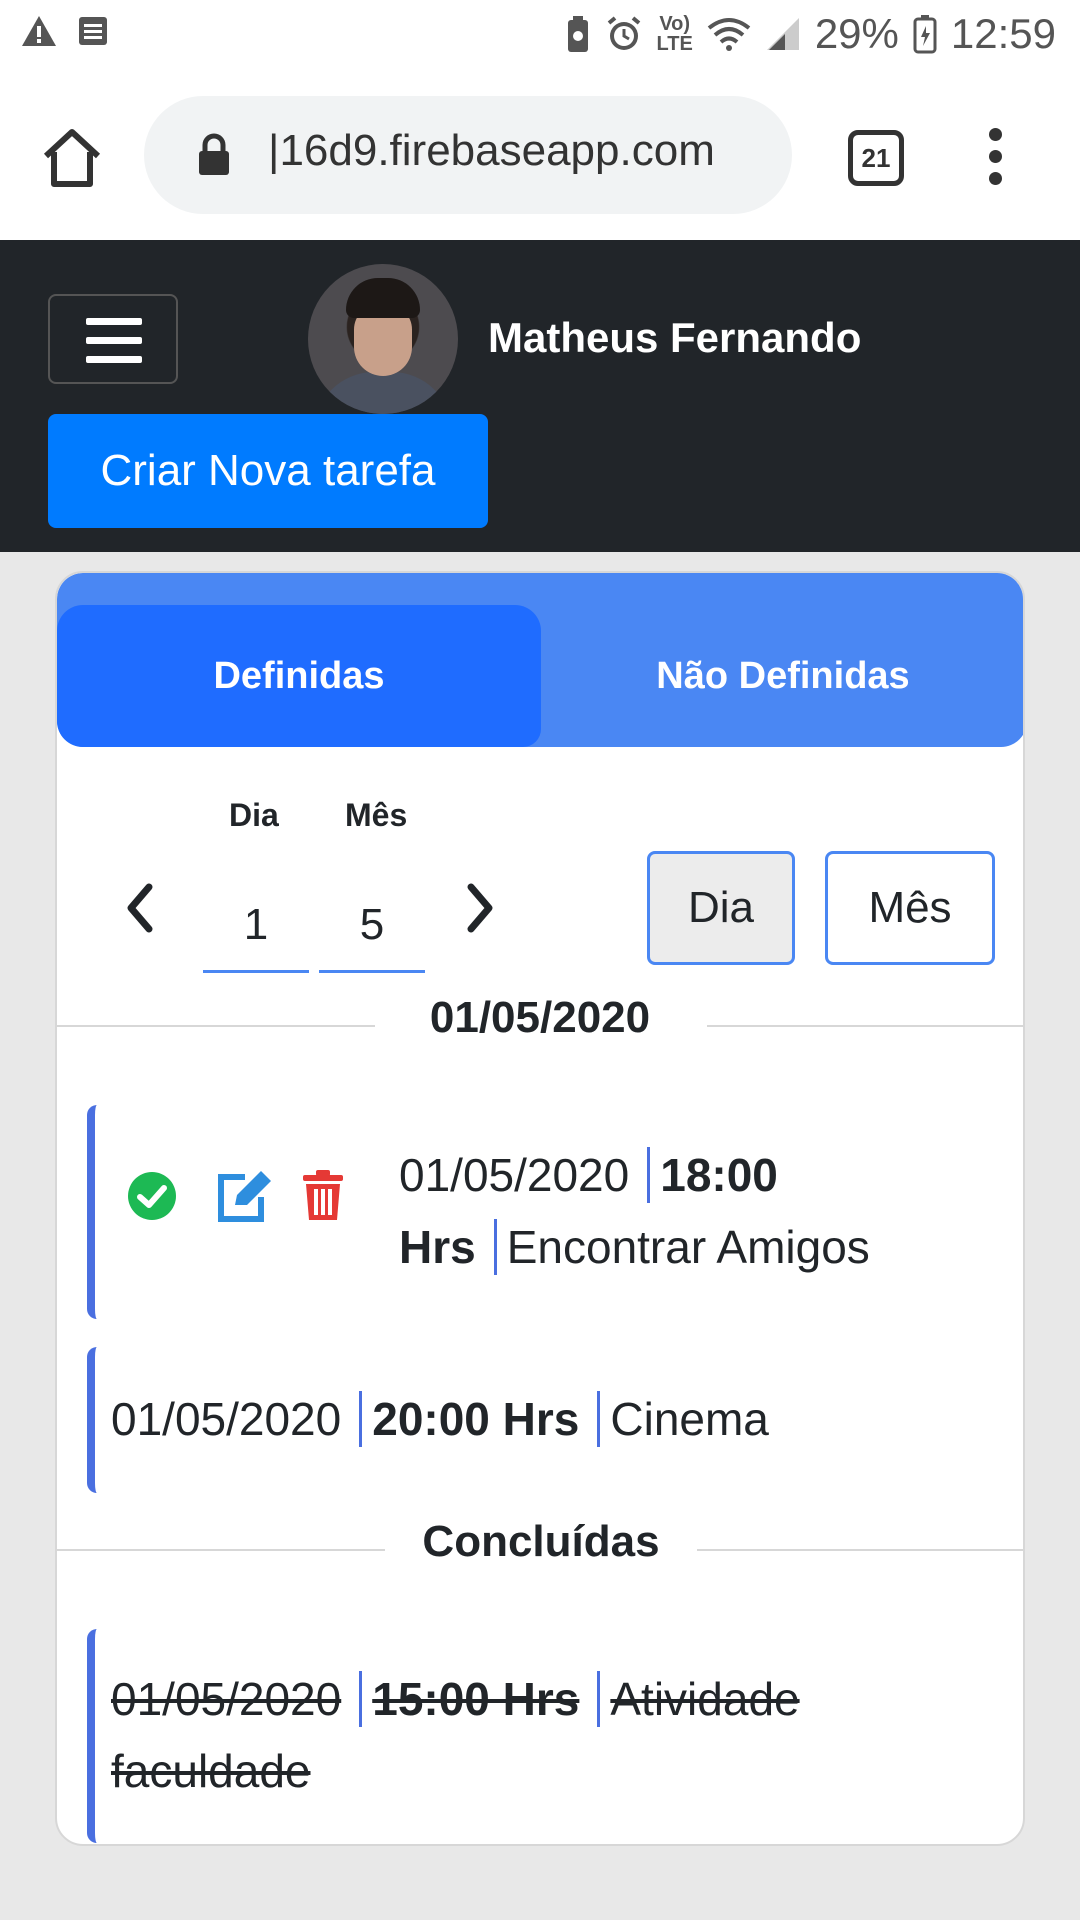 Image resolution: width=1080 pixels, height=1920 pixels. Describe the element at coordinates (1003, 33) in the screenshot. I see `clock: 12:59` at that location.